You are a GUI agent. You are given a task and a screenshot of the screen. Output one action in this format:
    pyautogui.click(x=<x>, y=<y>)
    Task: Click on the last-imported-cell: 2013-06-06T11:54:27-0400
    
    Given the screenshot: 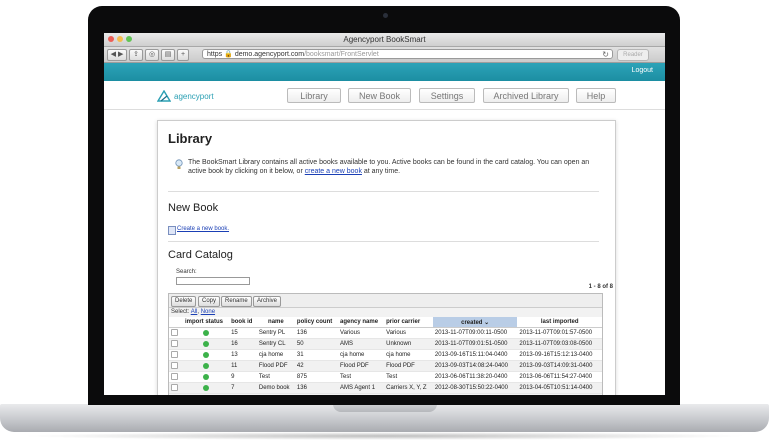 What is the action you would take?
    pyautogui.click(x=559, y=377)
    